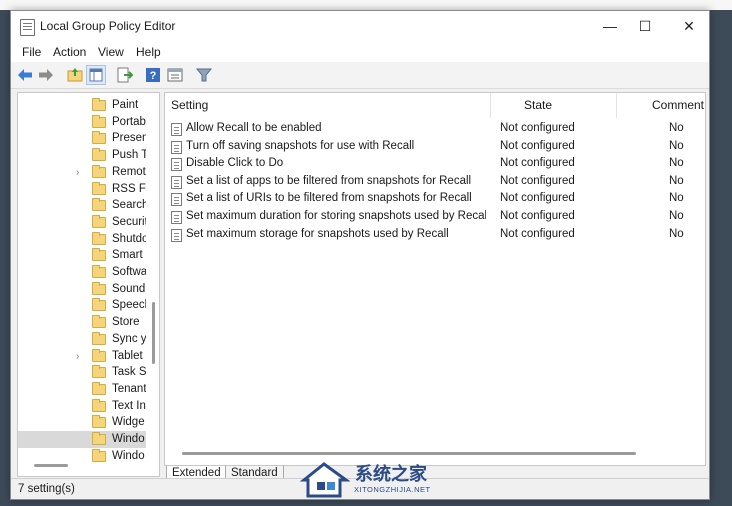  What do you see at coordinates (610, 26) in the screenshot?
I see `minimize-button: —` at bounding box center [610, 26].